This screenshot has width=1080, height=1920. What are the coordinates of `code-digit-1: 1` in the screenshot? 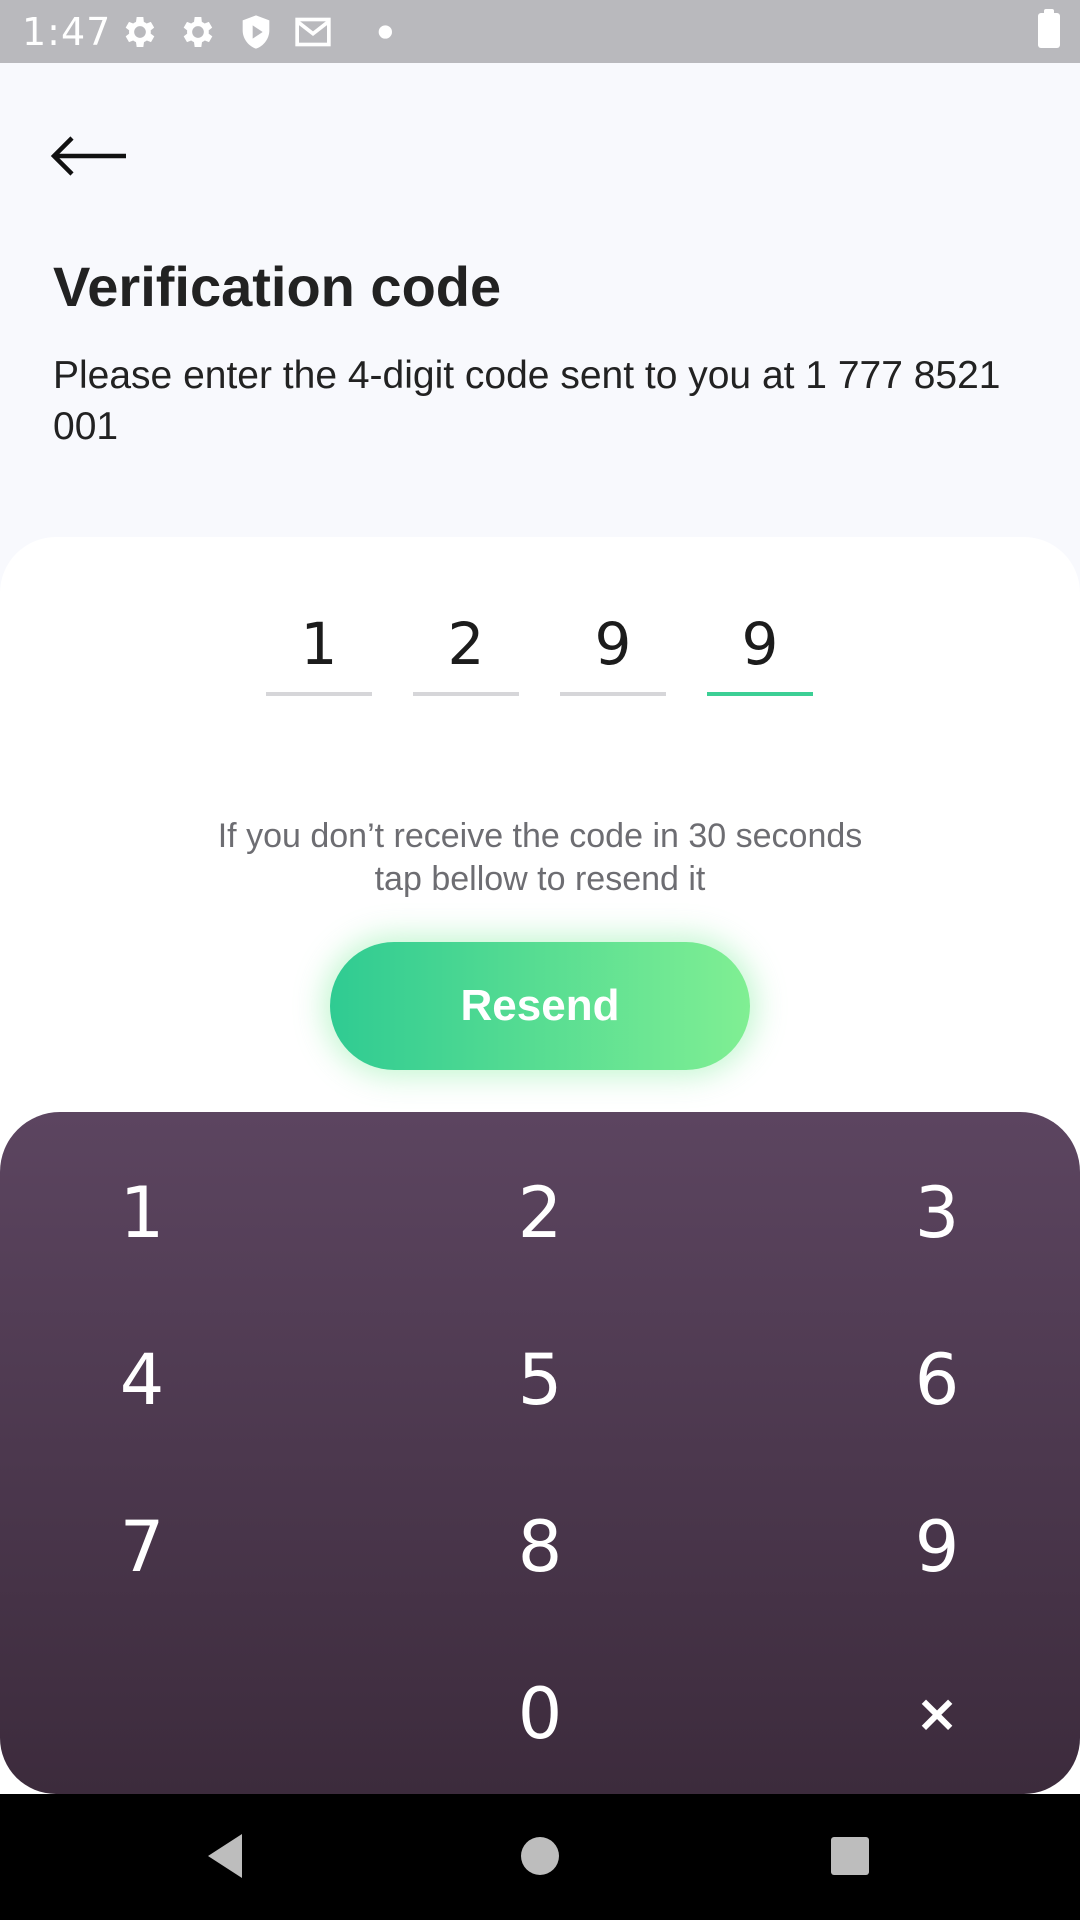 It's located at (319, 648).